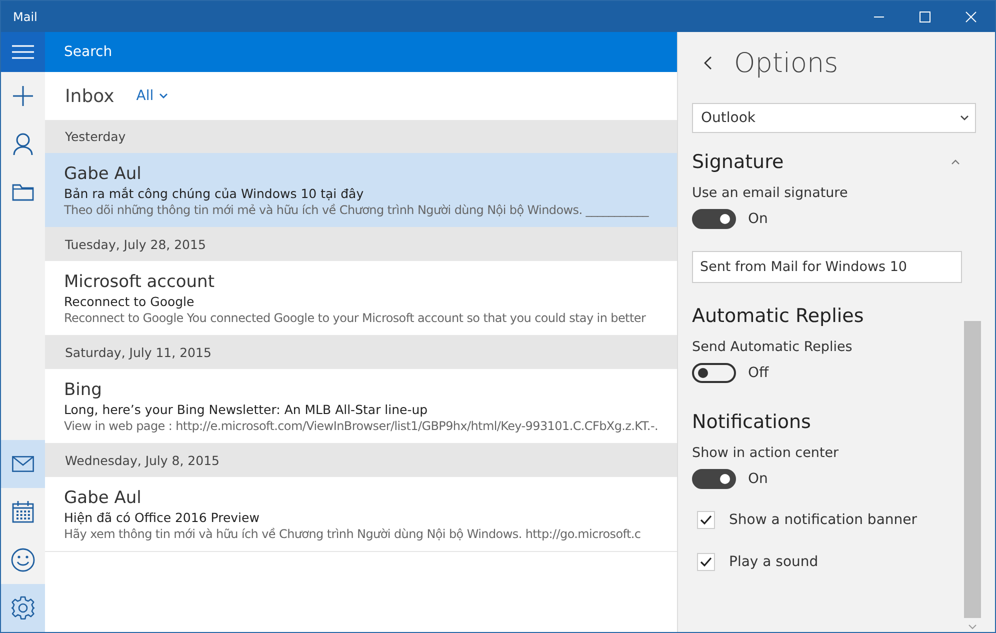  I want to click on date-group-header: Yesterday, so click(361, 136).